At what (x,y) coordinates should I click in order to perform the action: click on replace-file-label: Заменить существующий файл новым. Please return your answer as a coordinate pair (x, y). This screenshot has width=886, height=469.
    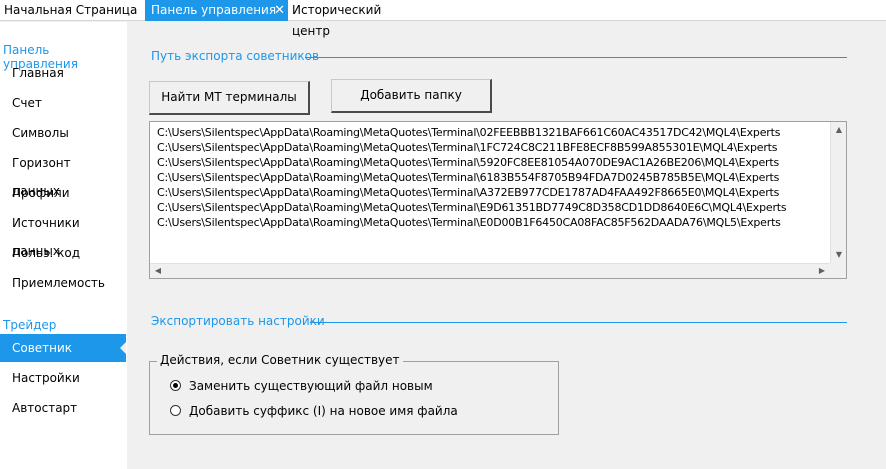
    Looking at the image, I should click on (311, 386).